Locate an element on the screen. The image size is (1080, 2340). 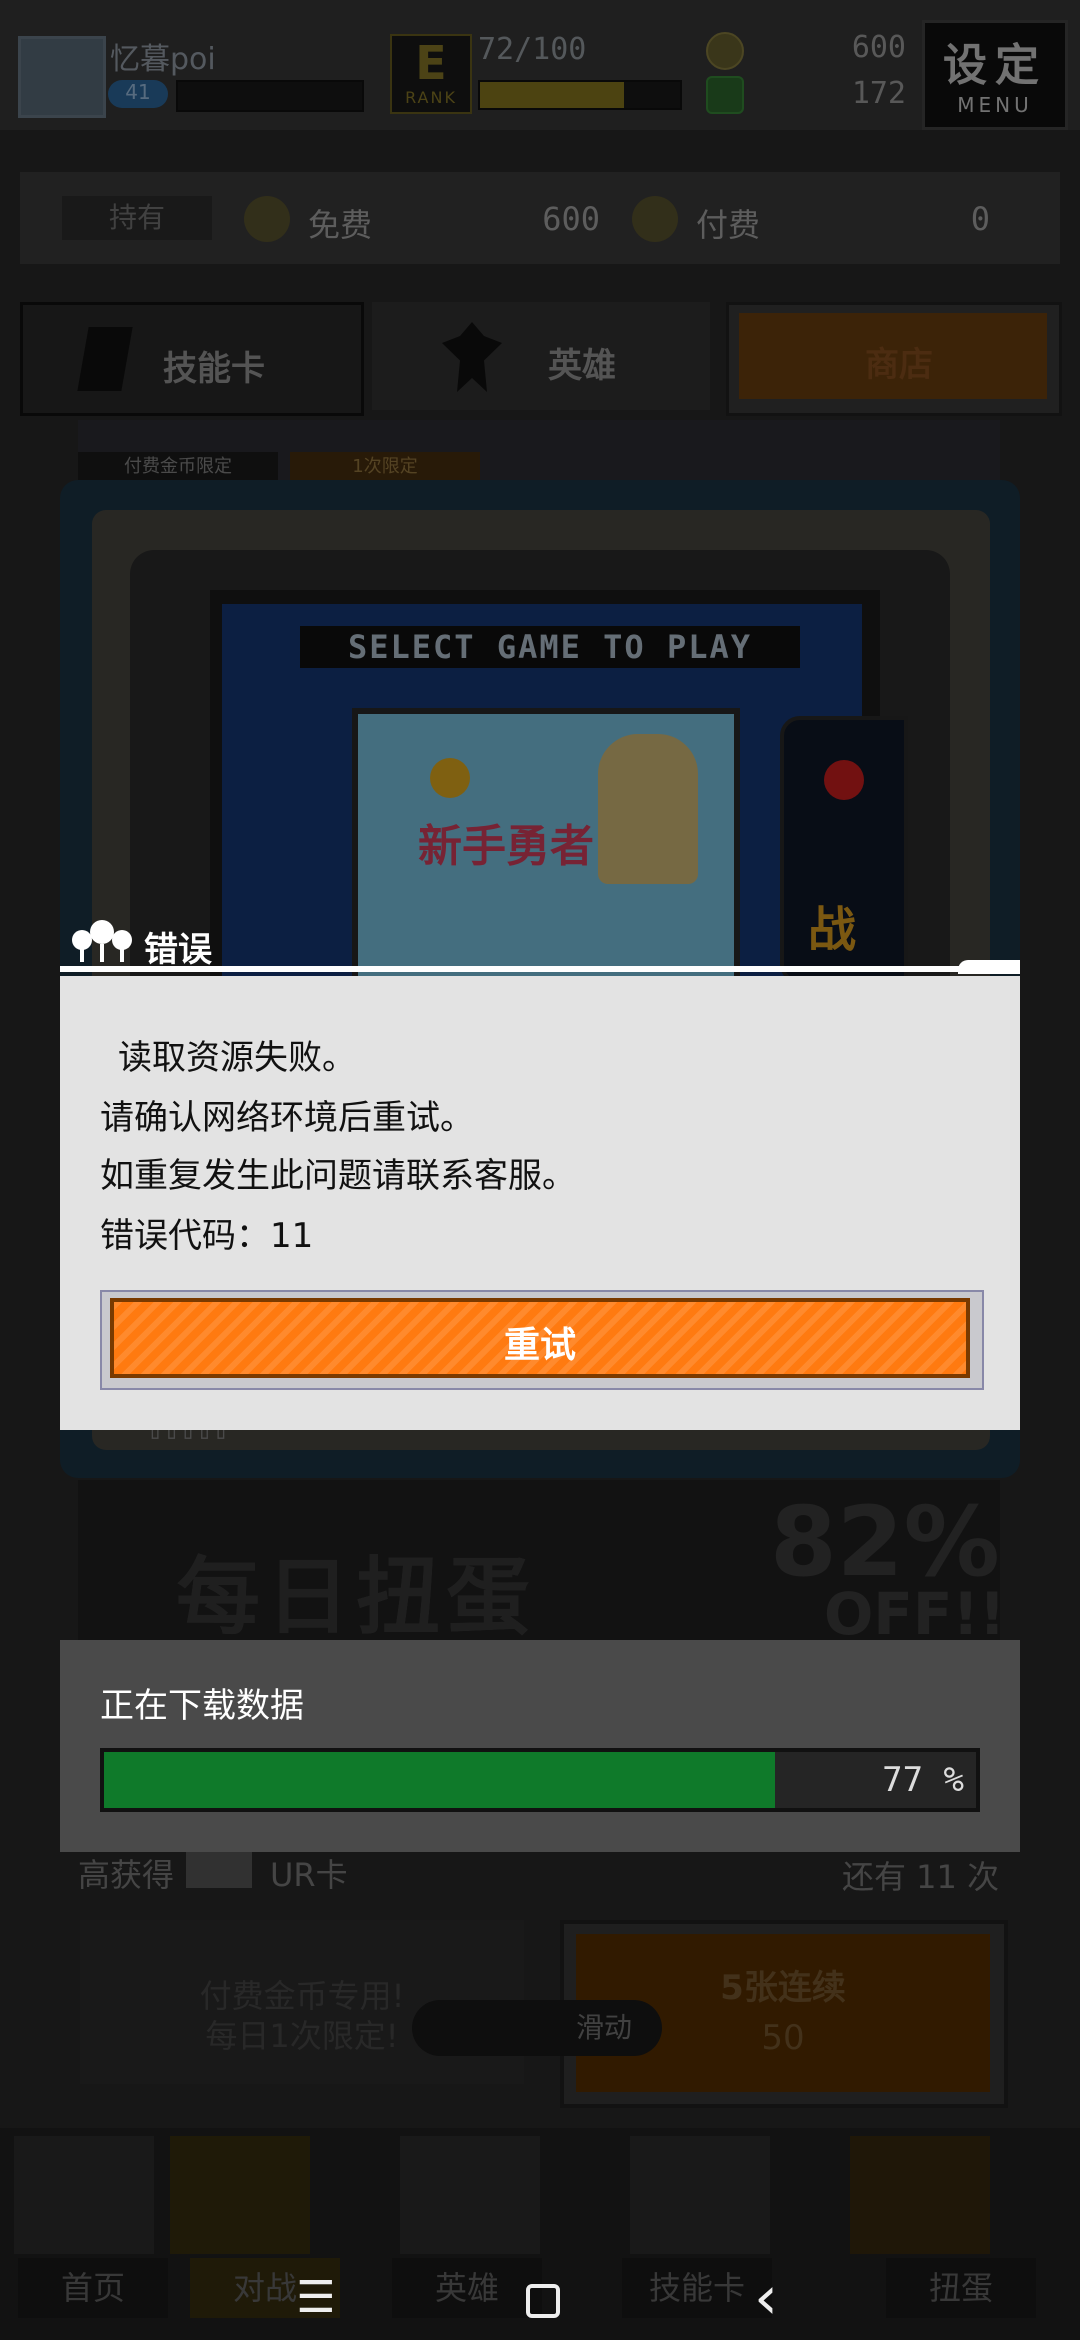
error-message-line: 请确认网络环境后重试。 is located at coordinates (287, 1118).